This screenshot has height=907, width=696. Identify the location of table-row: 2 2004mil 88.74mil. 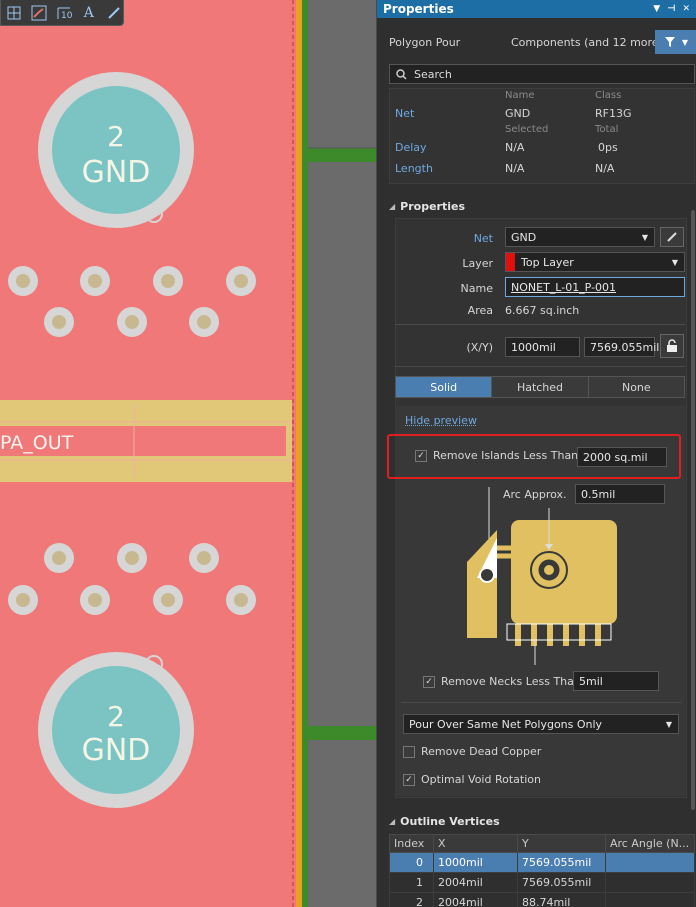
(542, 899).